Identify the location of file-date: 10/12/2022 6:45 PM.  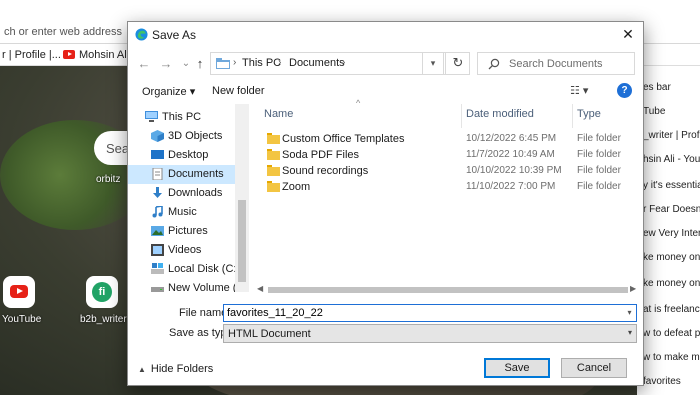
(511, 138).